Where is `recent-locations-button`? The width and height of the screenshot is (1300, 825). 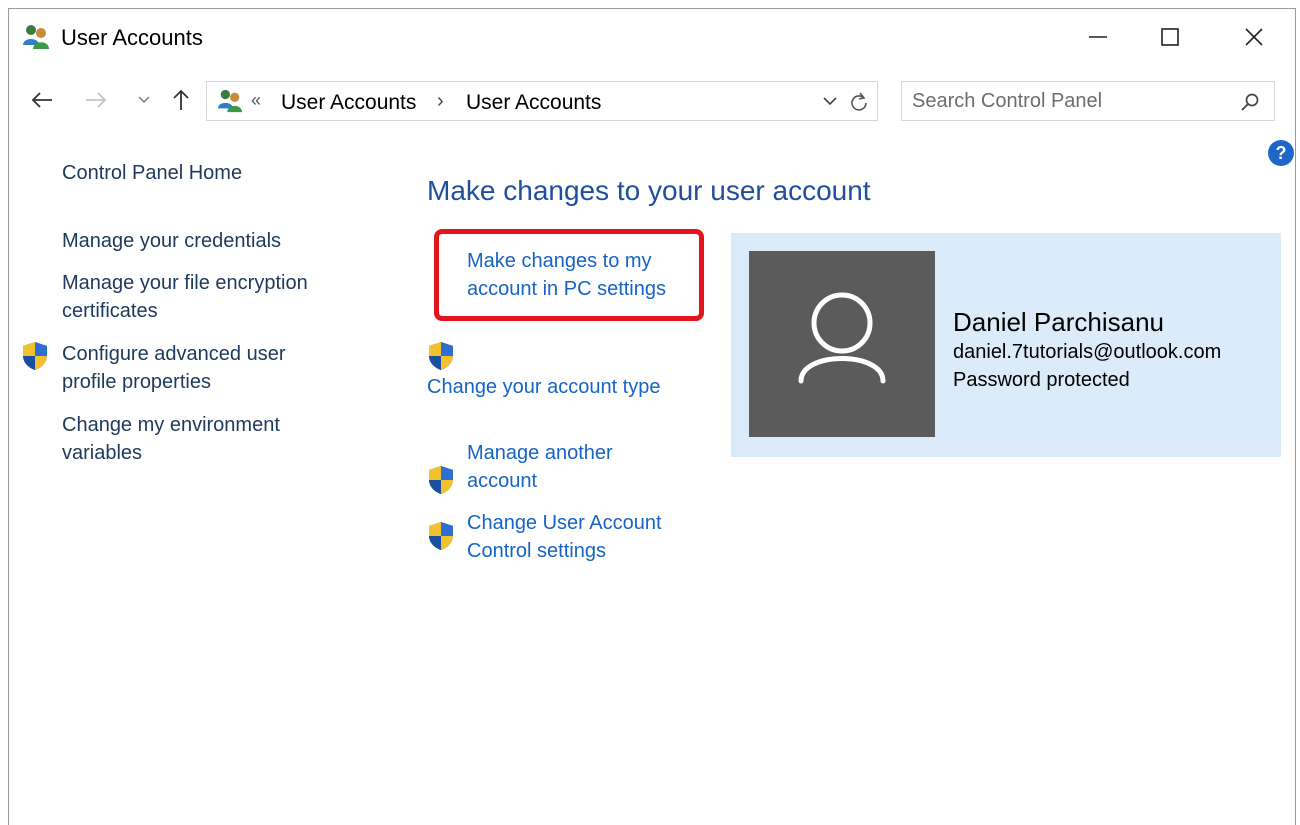
recent-locations-button is located at coordinates (144, 100).